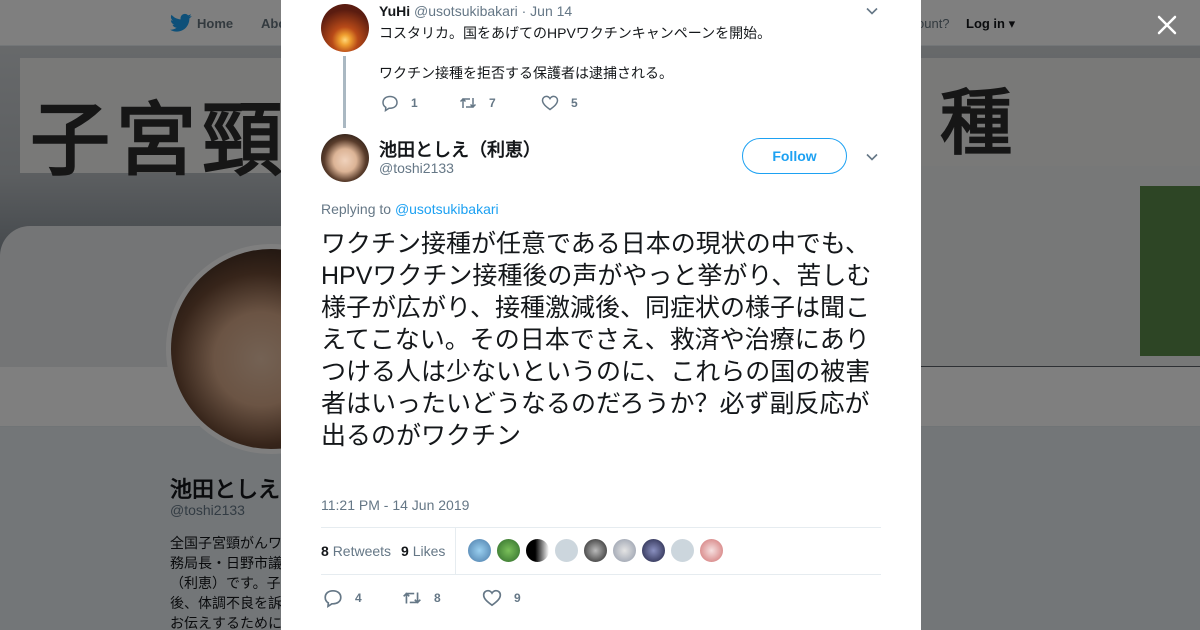 The width and height of the screenshot is (1200, 630). What do you see at coordinates (574, 103) in the screenshot?
I see `parent-like-count: 5` at bounding box center [574, 103].